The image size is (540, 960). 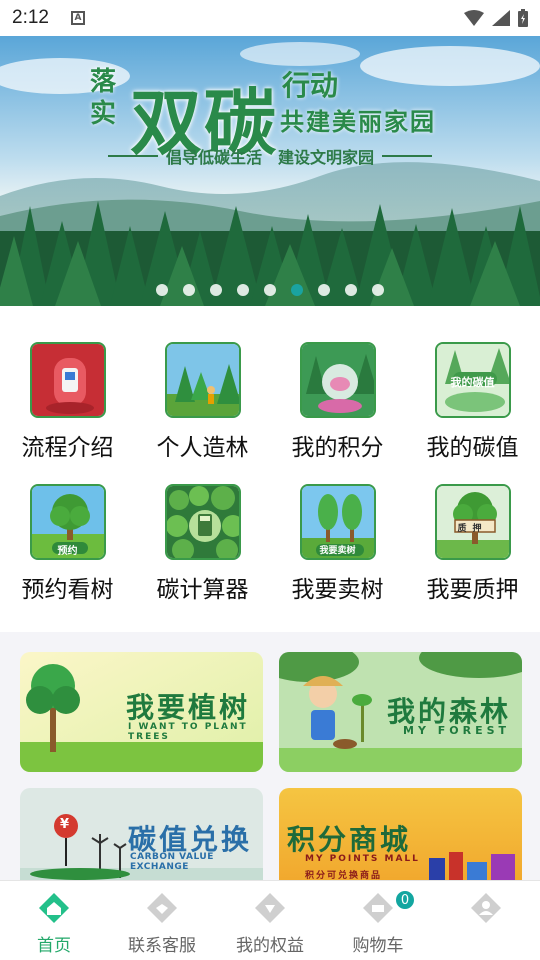 I want to click on carbon-value-icon-text: 我的碳值, so click(x=472, y=382).